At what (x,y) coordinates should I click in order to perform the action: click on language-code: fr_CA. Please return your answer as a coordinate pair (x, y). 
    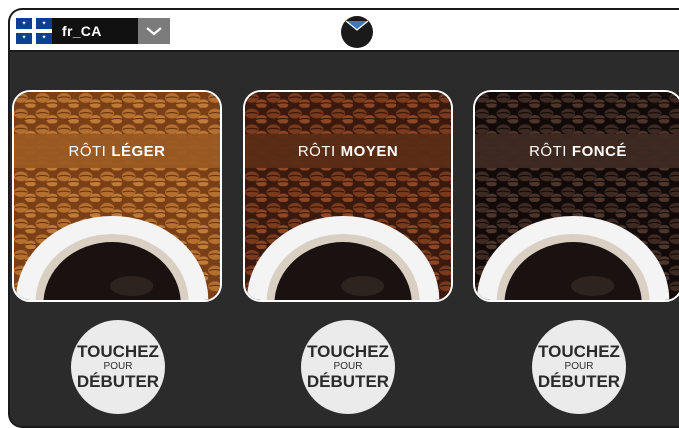
    Looking at the image, I should click on (82, 31).